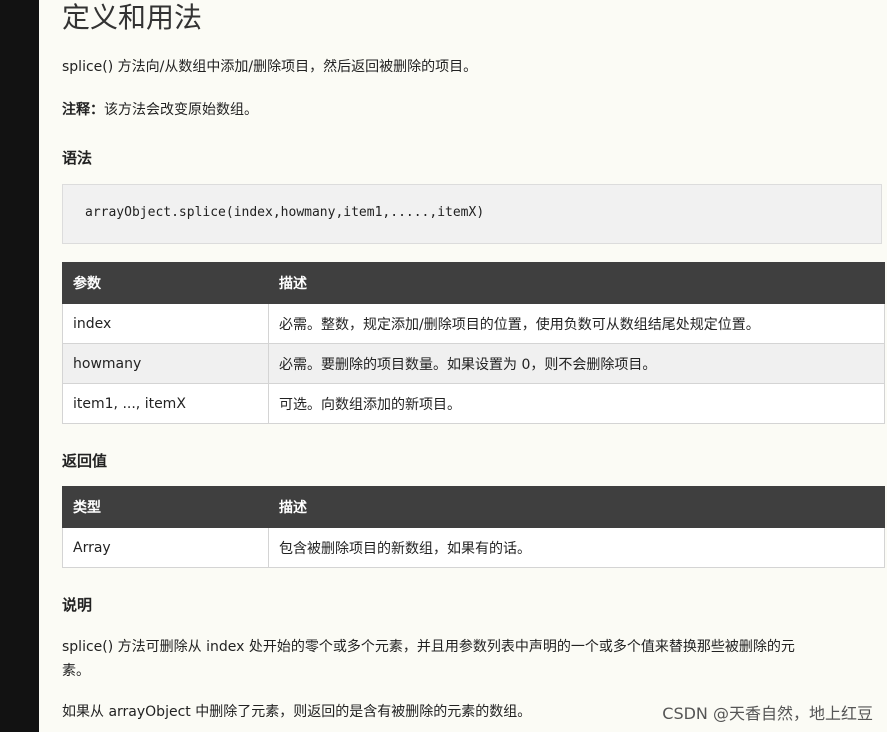  What do you see at coordinates (576, 507) in the screenshot?
I see `return-header-desc: 描述` at bounding box center [576, 507].